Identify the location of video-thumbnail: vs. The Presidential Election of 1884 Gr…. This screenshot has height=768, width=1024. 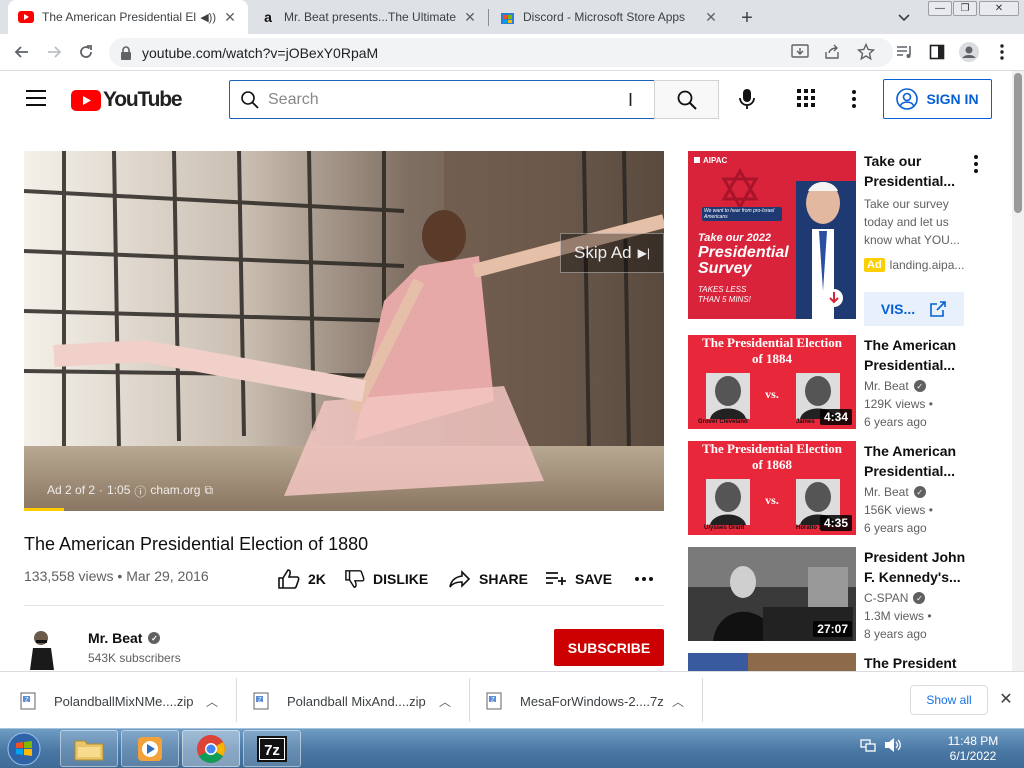
(772, 382).